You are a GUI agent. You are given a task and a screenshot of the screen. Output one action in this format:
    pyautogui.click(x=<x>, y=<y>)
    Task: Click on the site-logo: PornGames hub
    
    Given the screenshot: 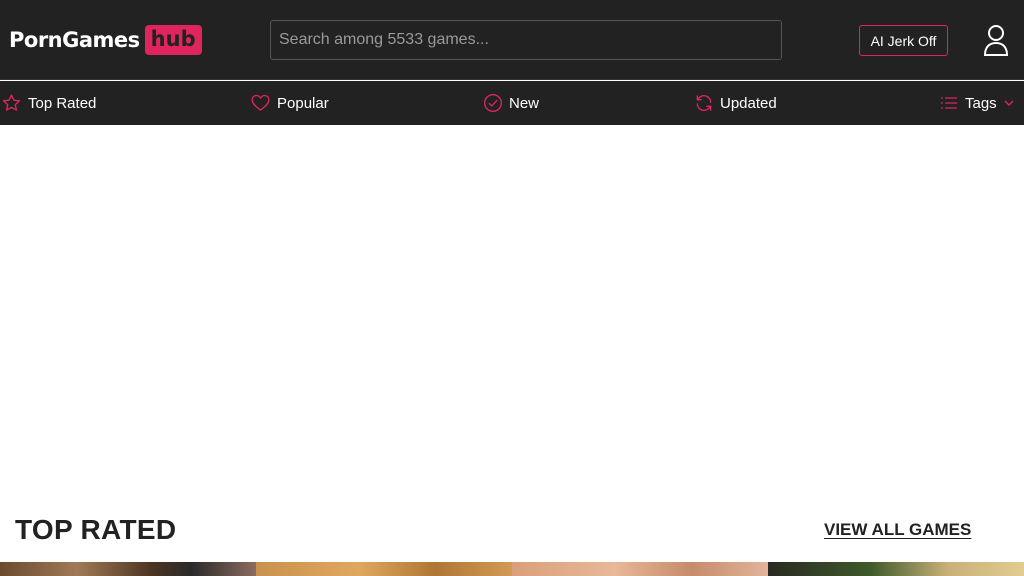 What is the action you would take?
    pyautogui.click(x=105, y=39)
    